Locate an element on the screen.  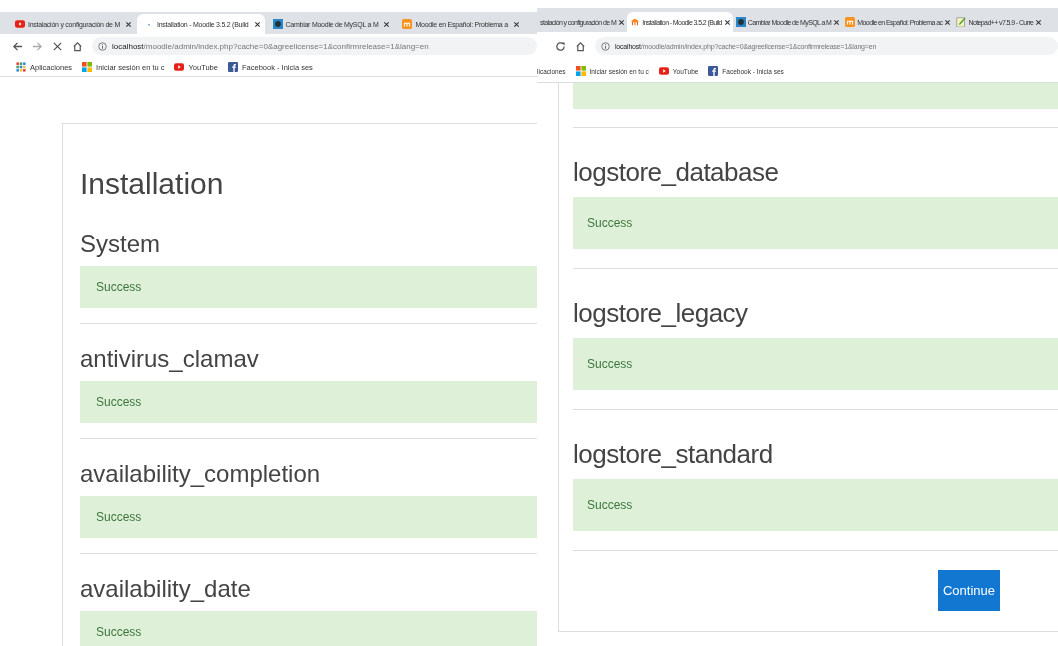
notepad-icon is located at coordinates (961, 22).